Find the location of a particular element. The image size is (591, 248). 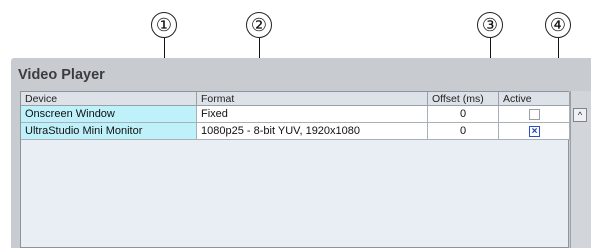

callout-1: ① is located at coordinates (164, 25).